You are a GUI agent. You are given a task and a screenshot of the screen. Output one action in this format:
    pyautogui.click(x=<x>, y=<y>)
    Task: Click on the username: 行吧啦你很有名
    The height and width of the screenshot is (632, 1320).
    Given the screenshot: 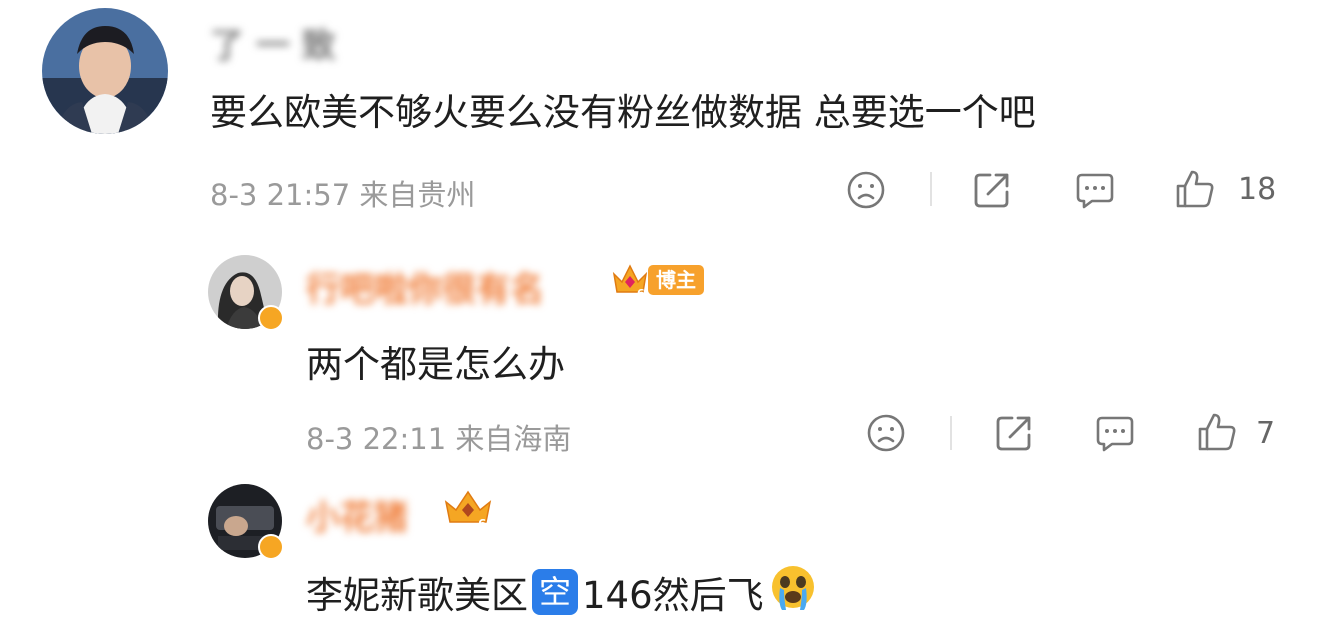 What is the action you would take?
    pyautogui.click(x=425, y=286)
    